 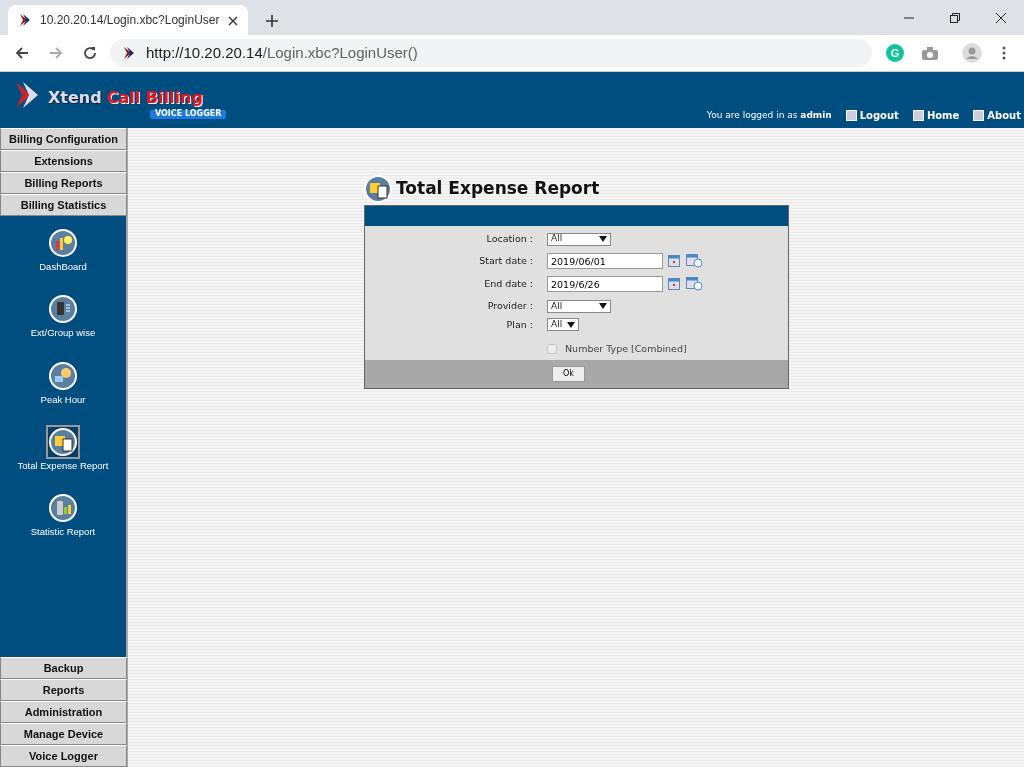 What do you see at coordinates (63, 668) in the screenshot?
I see `menu-button: Backup` at bounding box center [63, 668].